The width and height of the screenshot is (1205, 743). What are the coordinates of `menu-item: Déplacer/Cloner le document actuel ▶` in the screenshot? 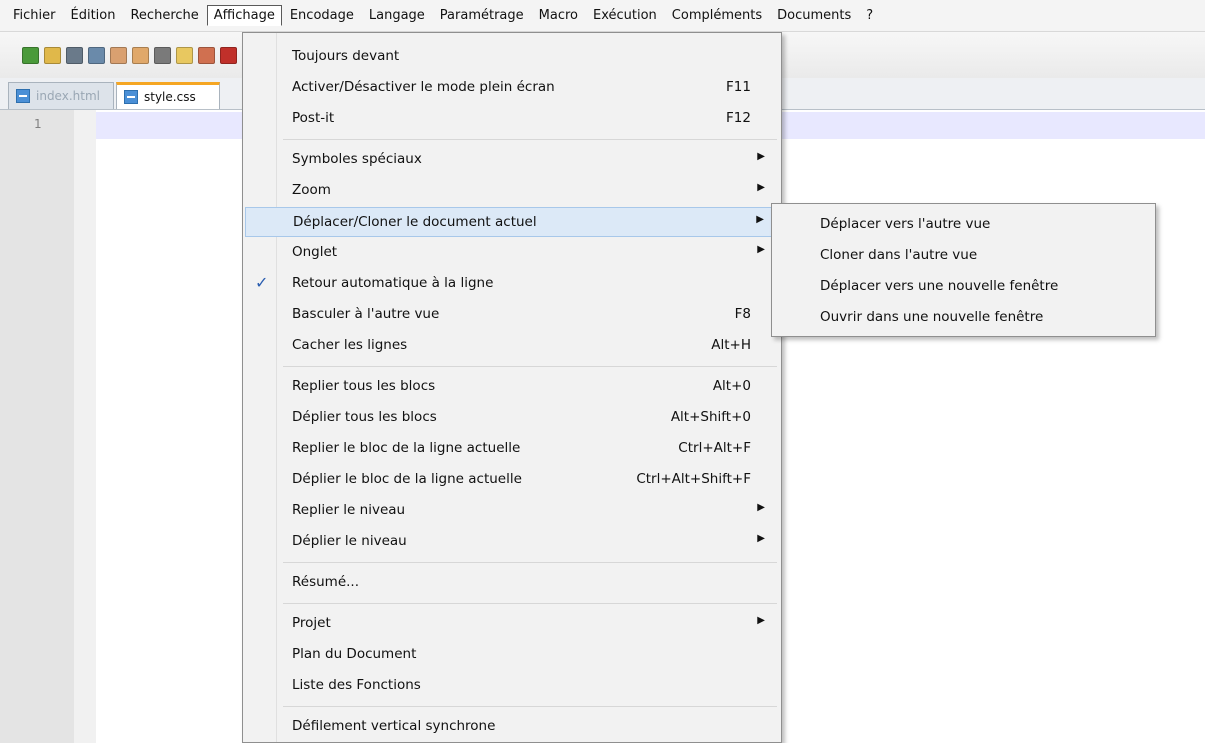 It's located at (512, 222).